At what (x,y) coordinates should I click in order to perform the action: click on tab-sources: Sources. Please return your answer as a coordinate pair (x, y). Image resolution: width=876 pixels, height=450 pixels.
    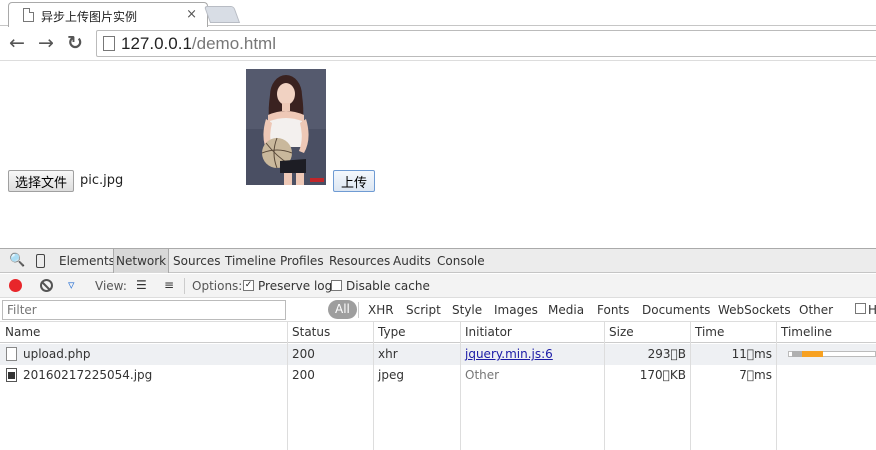
    Looking at the image, I should click on (196, 261).